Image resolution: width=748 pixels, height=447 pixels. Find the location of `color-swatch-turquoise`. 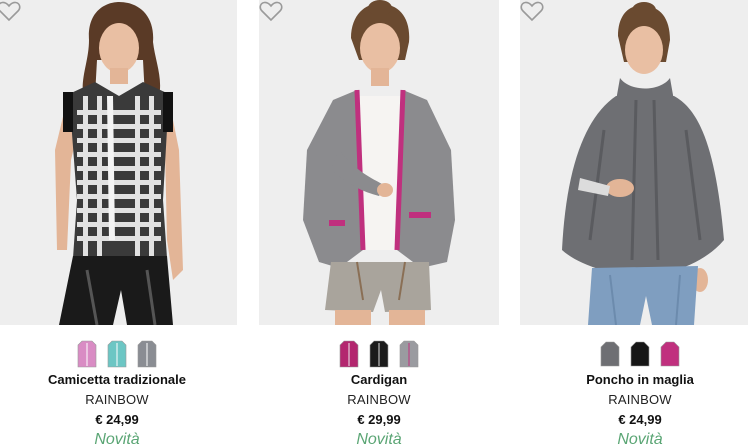

color-swatch-turquoise is located at coordinates (117, 354).